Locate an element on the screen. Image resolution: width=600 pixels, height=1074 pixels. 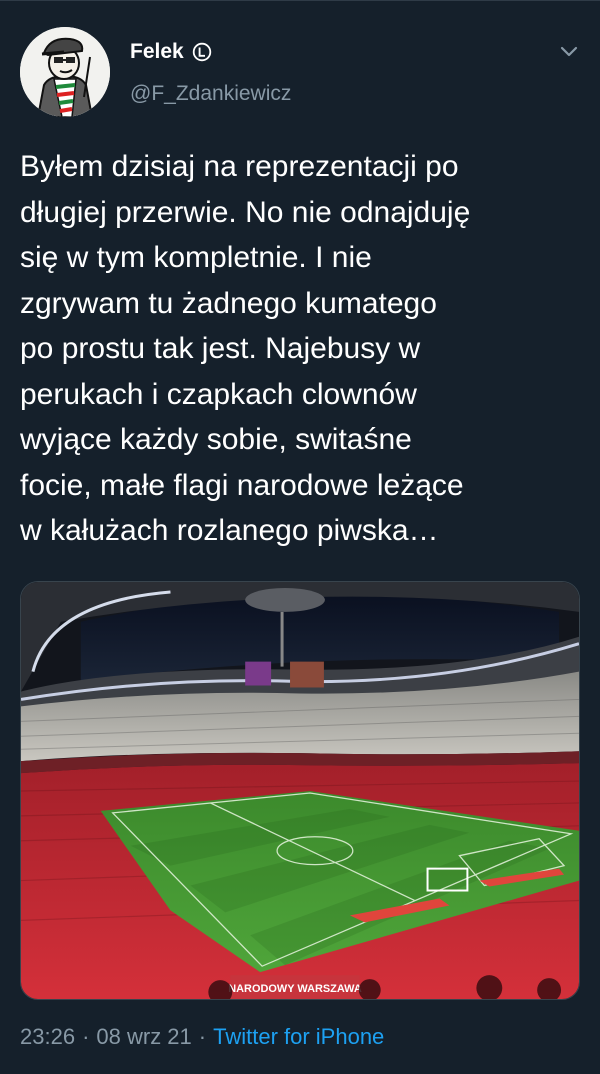
author-display-name: Felek is located at coordinates (157, 52).